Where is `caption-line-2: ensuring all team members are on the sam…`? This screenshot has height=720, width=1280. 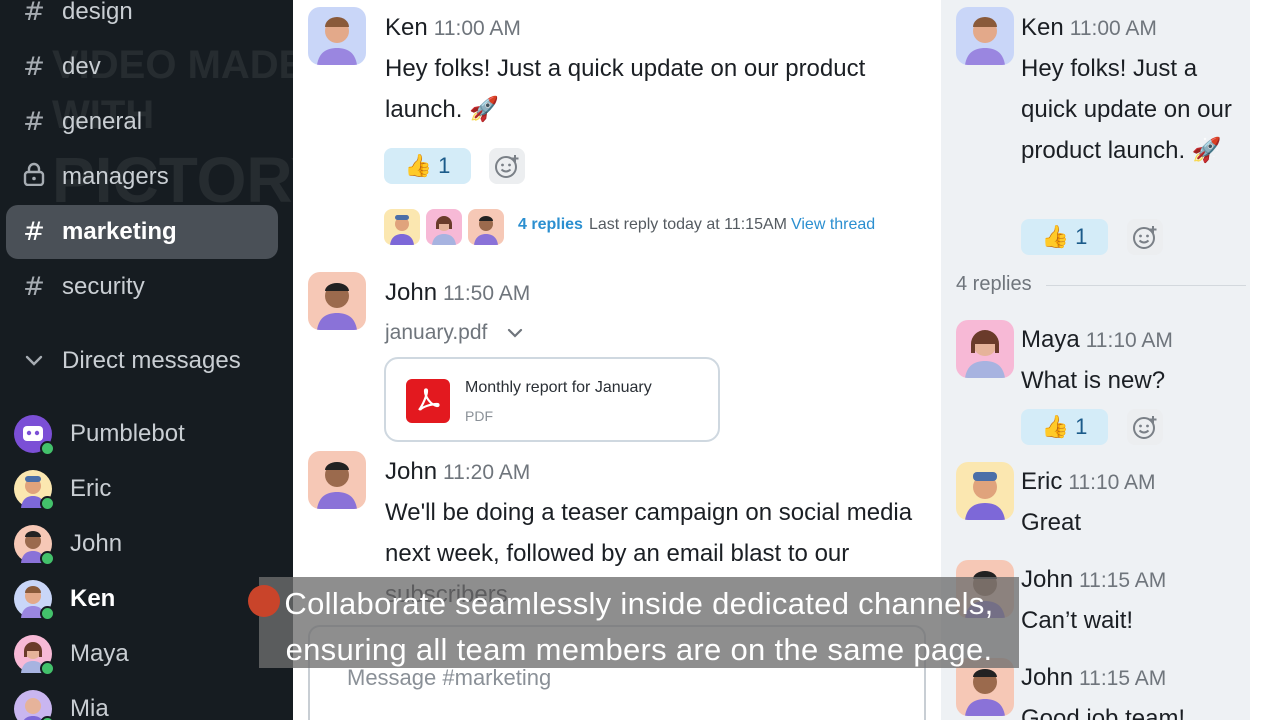 caption-line-2: ensuring all team members are on the sam… is located at coordinates (639, 649).